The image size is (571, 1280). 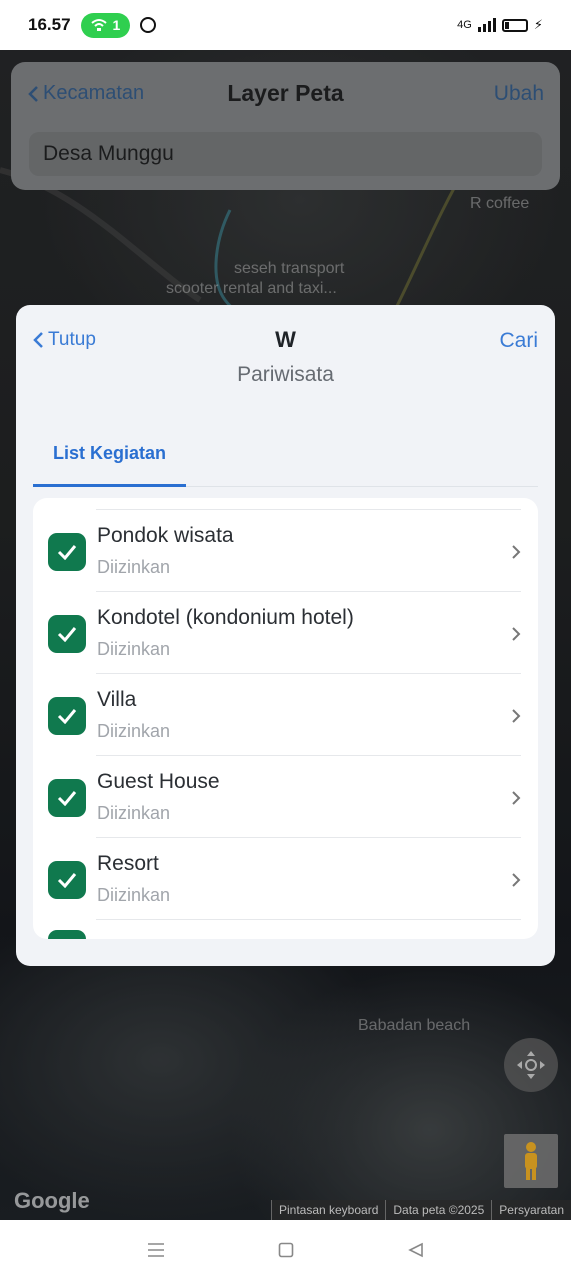 What do you see at coordinates (128, 863) in the screenshot?
I see `item-label: Resort` at bounding box center [128, 863].